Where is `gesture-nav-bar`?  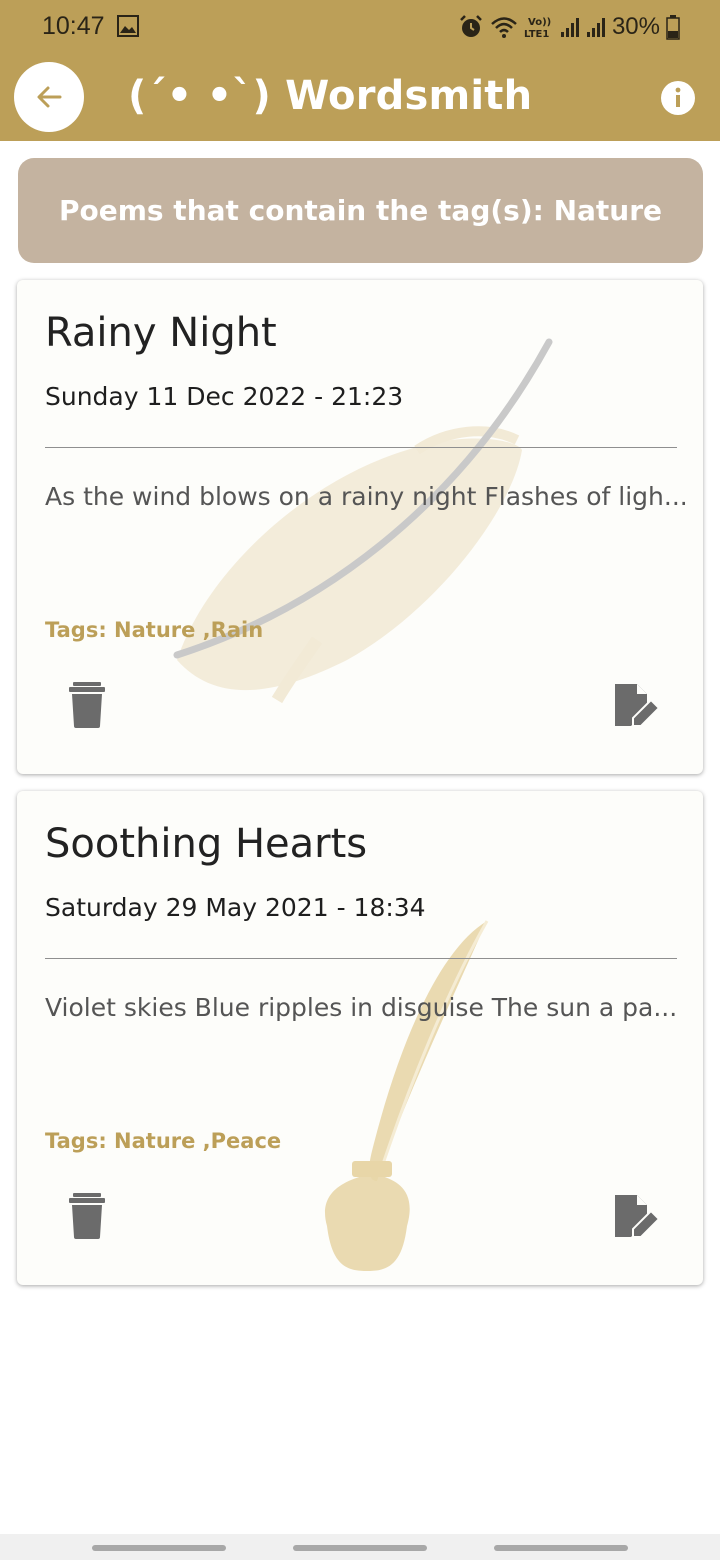 gesture-nav-bar is located at coordinates (360, 1547).